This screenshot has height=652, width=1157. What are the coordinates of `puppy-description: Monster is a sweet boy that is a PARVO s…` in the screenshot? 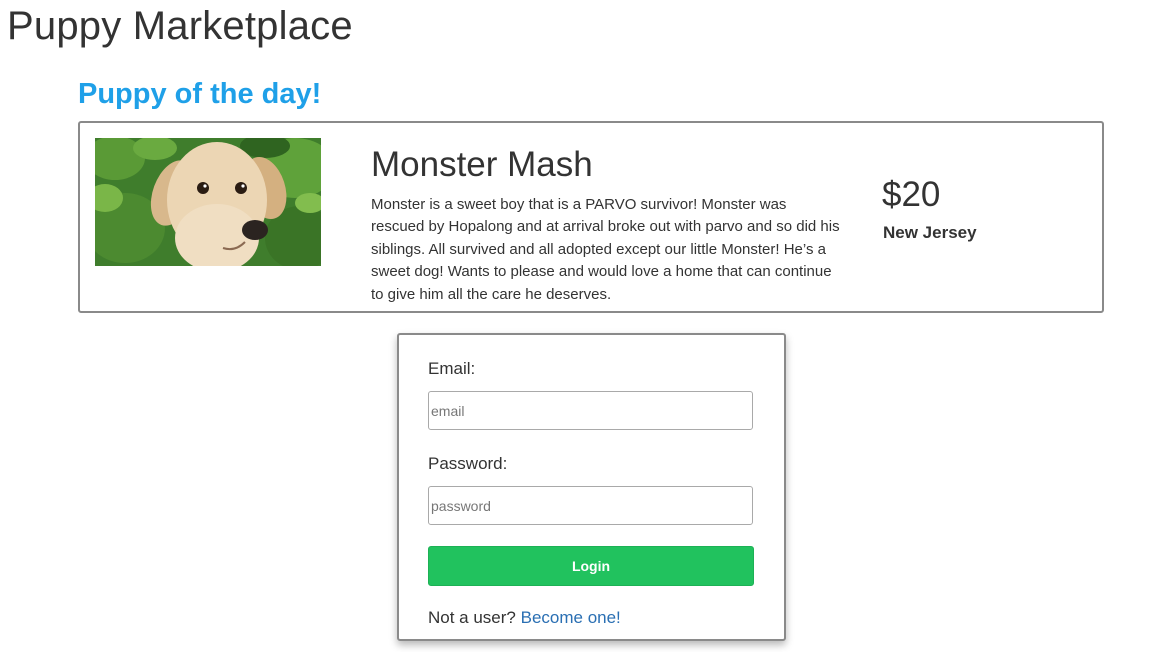 It's located at (605, 249).